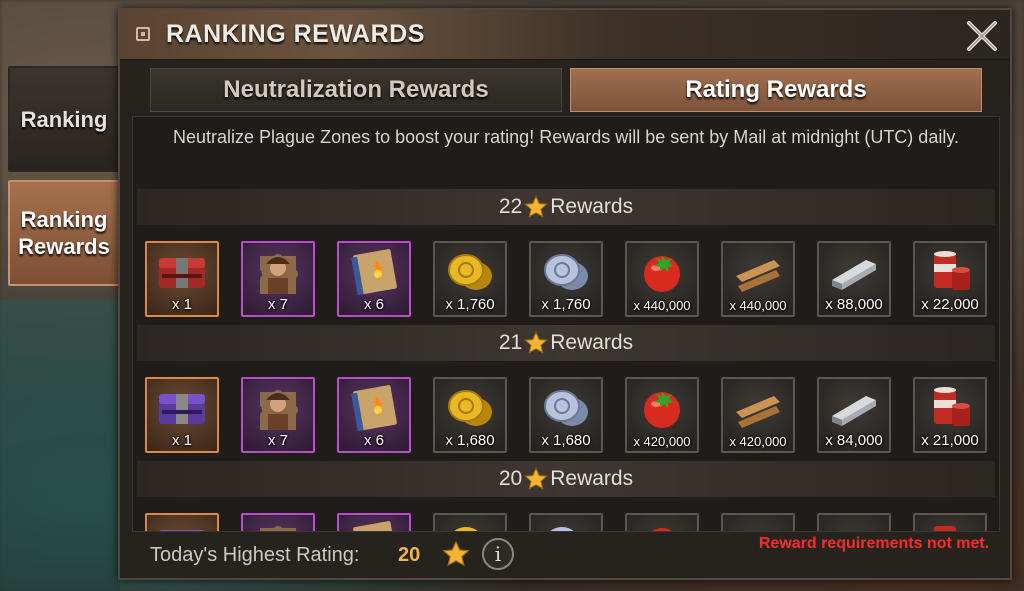  I want to click on tab-neutralization-label: Neutralization Rewards, so click(356, 89).